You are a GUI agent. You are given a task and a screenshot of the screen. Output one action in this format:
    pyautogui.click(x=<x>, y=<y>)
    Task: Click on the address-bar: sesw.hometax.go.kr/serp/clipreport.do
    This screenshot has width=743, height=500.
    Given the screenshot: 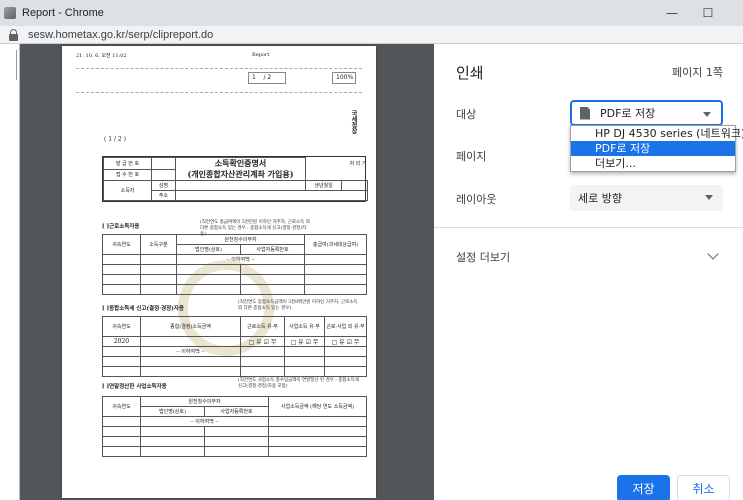 What is the action you would take?
    pyautogui.click(x=371, y=35)
    